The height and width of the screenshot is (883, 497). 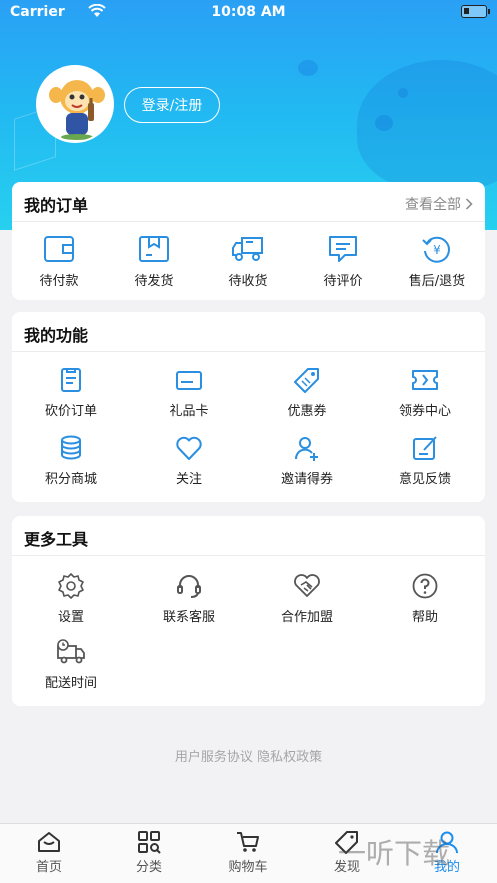 I want to click on tool-settings: 设置, so click(x=71, y=598).